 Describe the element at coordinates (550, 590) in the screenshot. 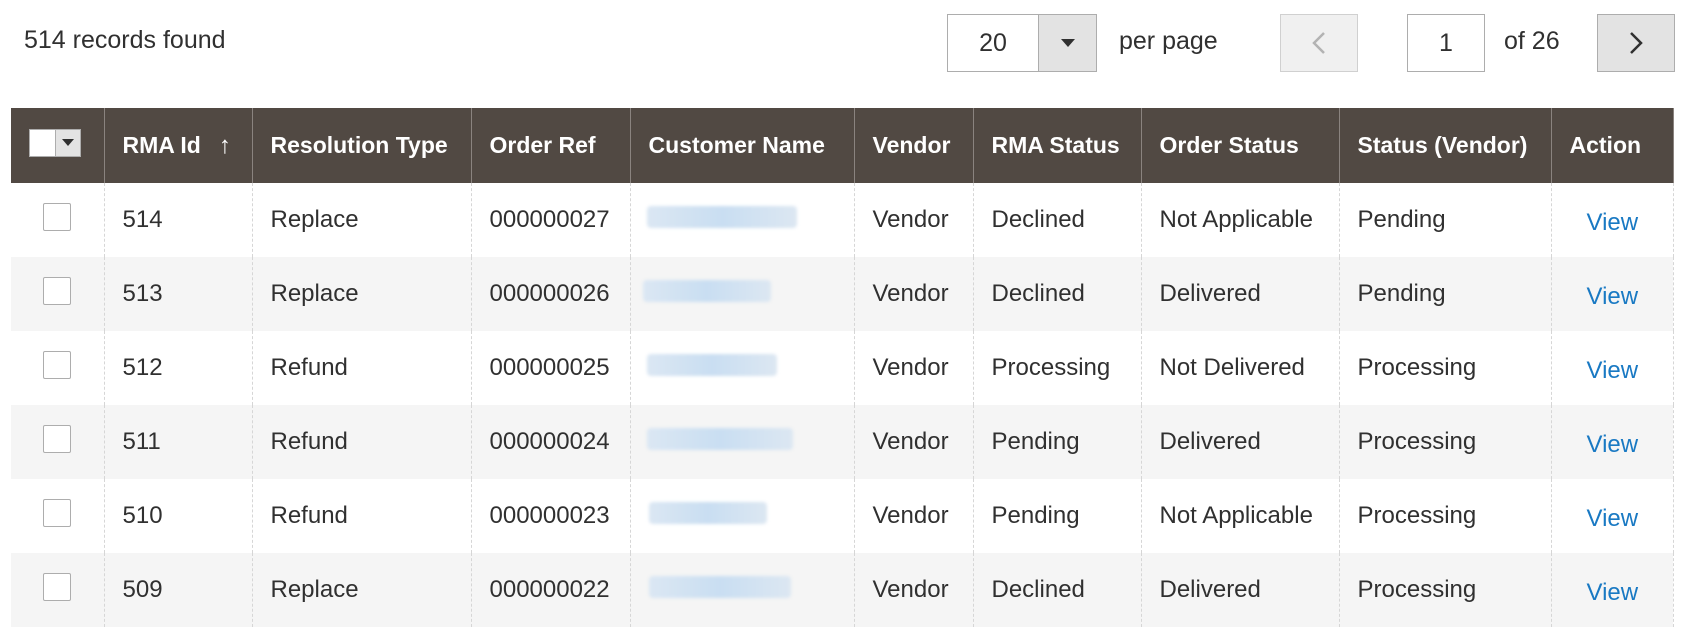

I see `cell-order-ref: 000000022` at that location.